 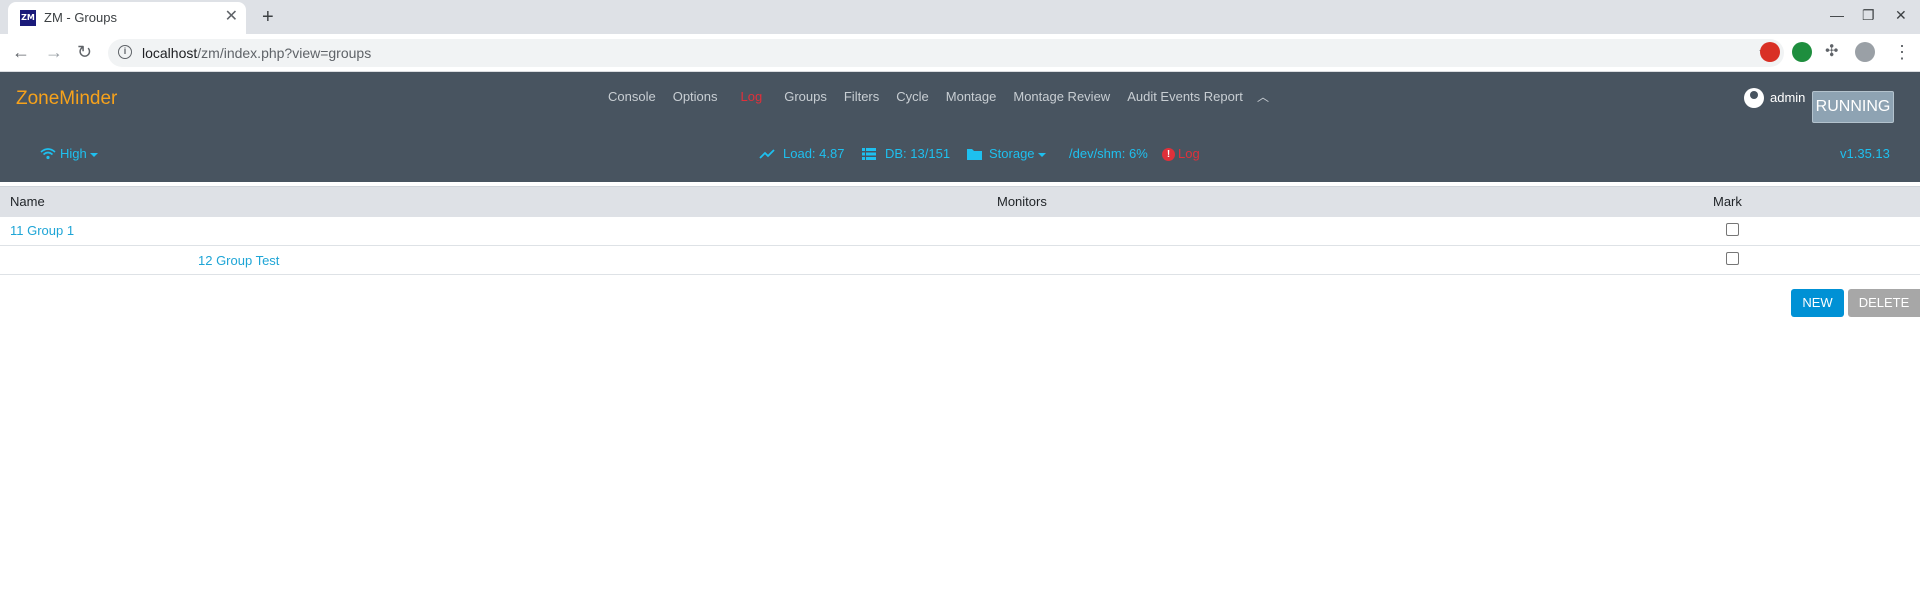 I want to click on zm-favicon-icon: ZM, so click(x=28, y=18).